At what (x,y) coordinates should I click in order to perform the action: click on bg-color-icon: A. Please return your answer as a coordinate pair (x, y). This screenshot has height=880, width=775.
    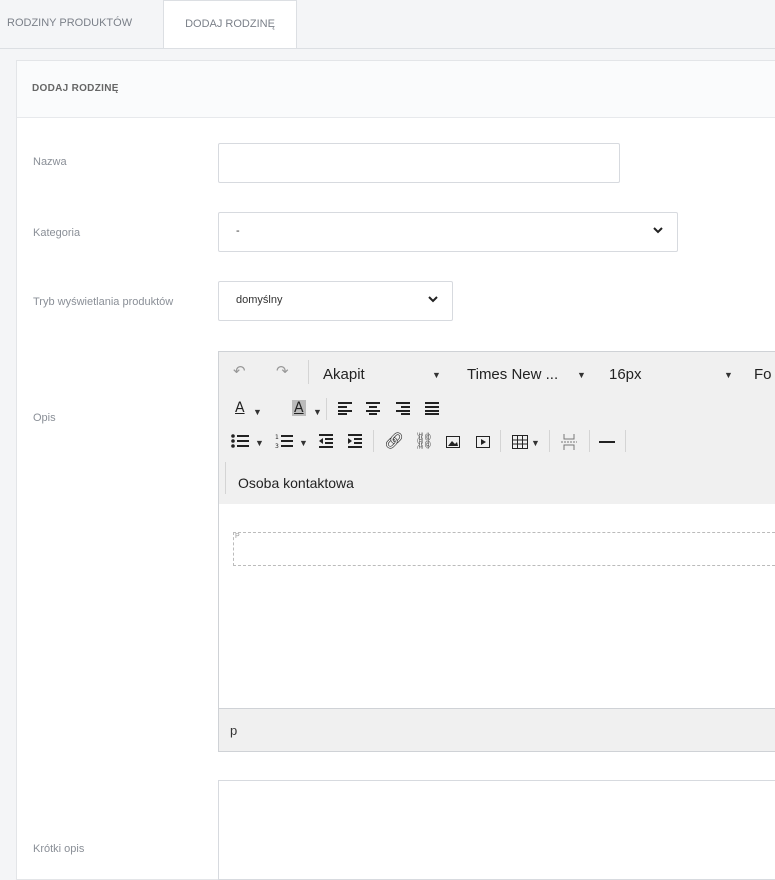
    Looking at the image, I should click on (299, 408).